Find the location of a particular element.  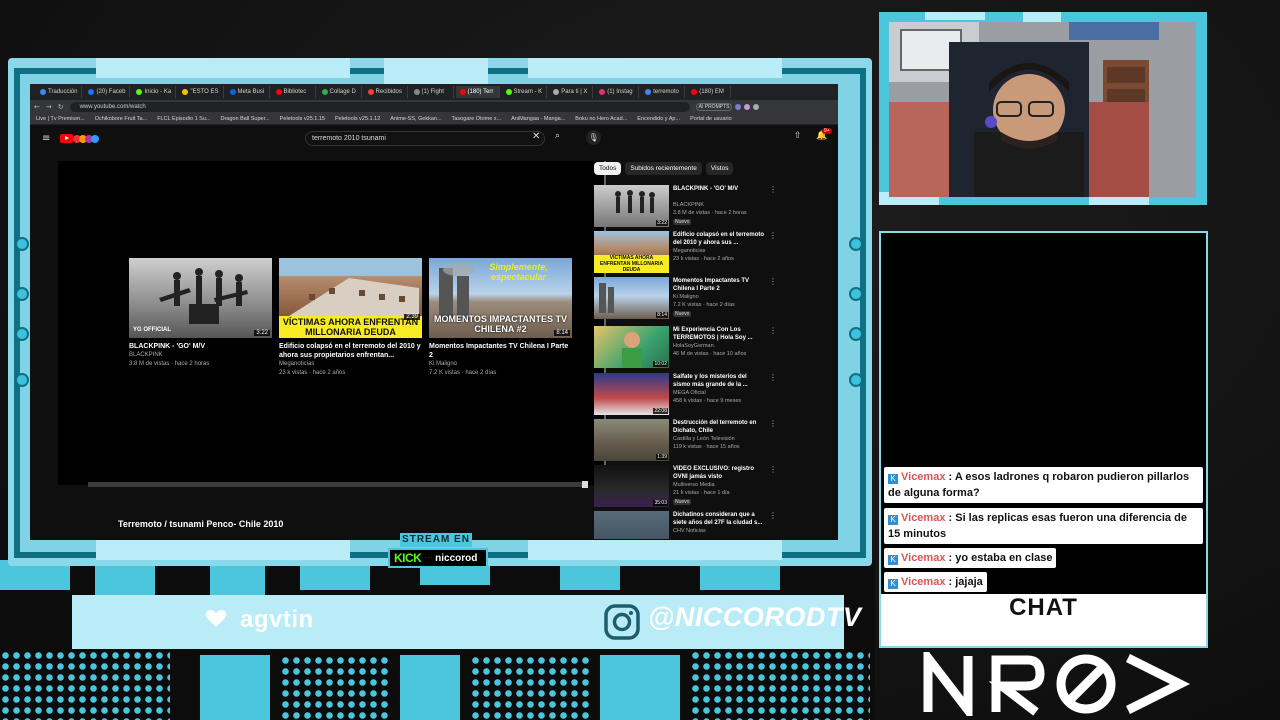

browser-tab: (20) Faceb is located at coordinates (107, 92).